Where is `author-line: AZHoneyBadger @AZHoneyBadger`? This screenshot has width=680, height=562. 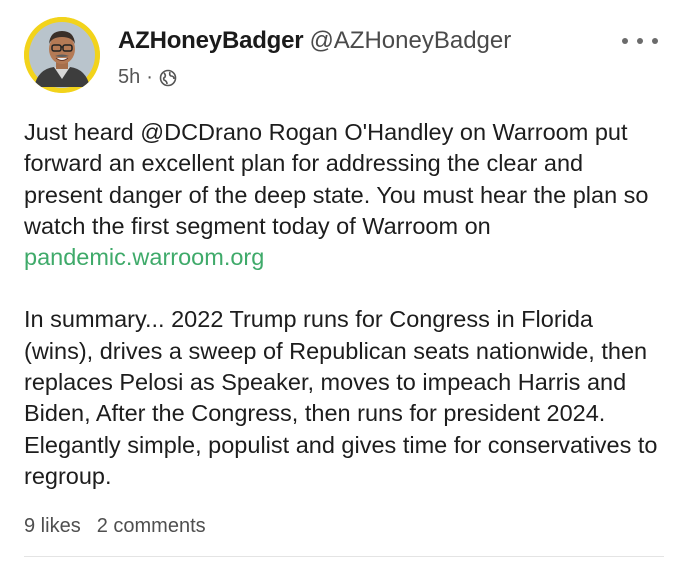 author-line: AZHoneyBadger @AZHoneyBadger is located at coordinates (314, 41).